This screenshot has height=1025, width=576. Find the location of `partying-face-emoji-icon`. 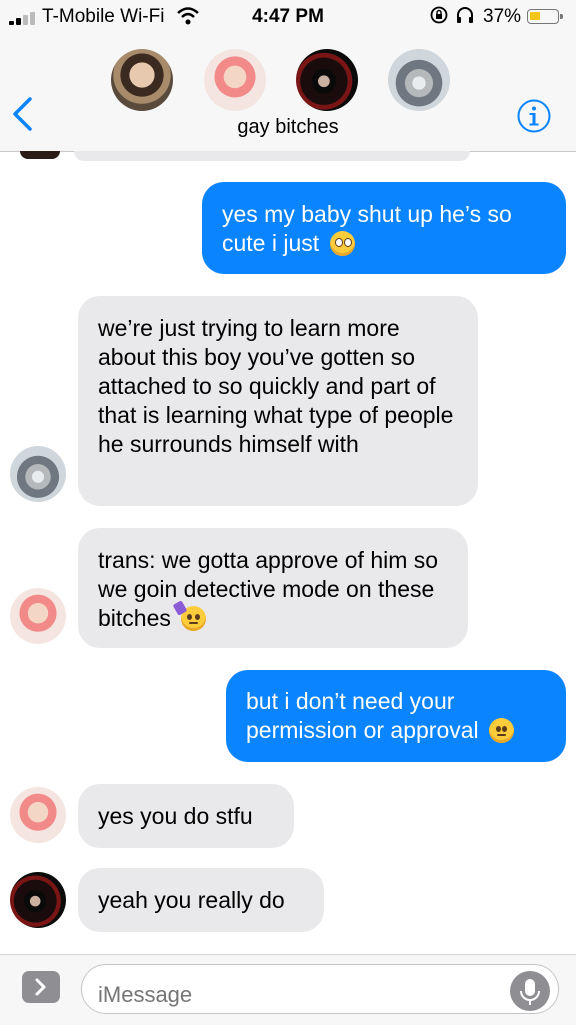

partying-face-emoji-icon is located at coordinates (194, 618).